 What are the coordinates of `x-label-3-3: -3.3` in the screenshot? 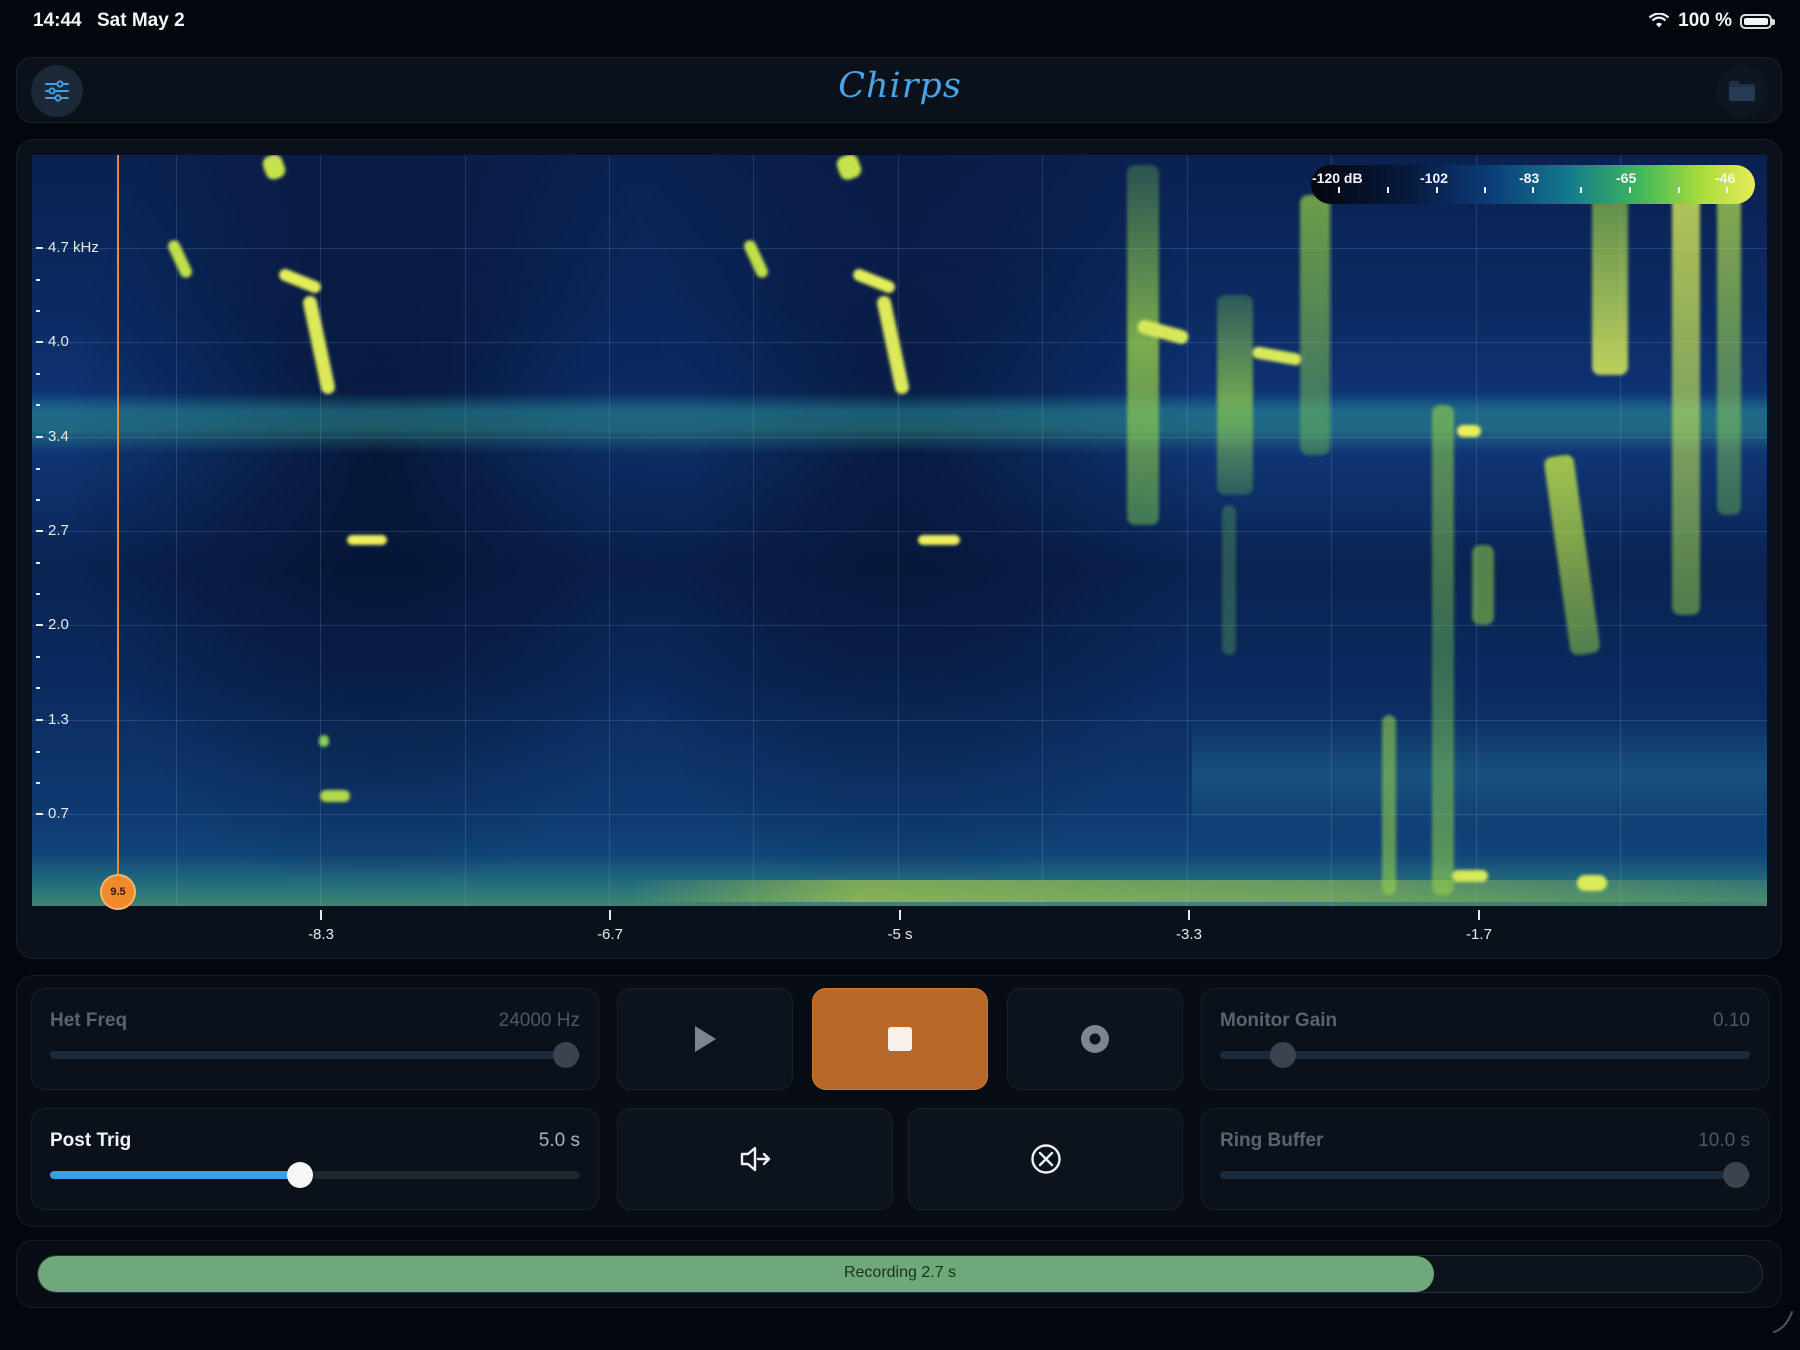 It's located at (1189, 934).